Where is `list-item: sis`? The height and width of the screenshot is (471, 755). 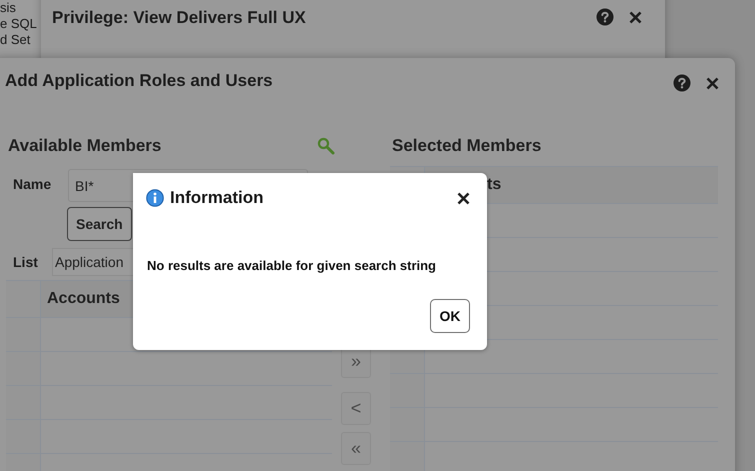 list-item: sis is located at coordinates (8, 8).